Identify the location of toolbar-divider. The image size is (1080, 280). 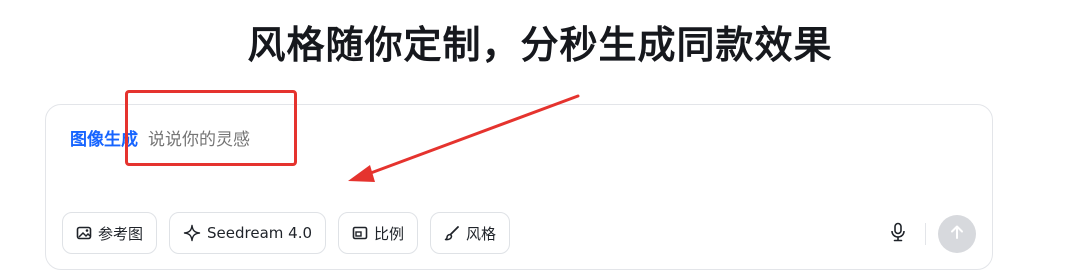
(925, 234).